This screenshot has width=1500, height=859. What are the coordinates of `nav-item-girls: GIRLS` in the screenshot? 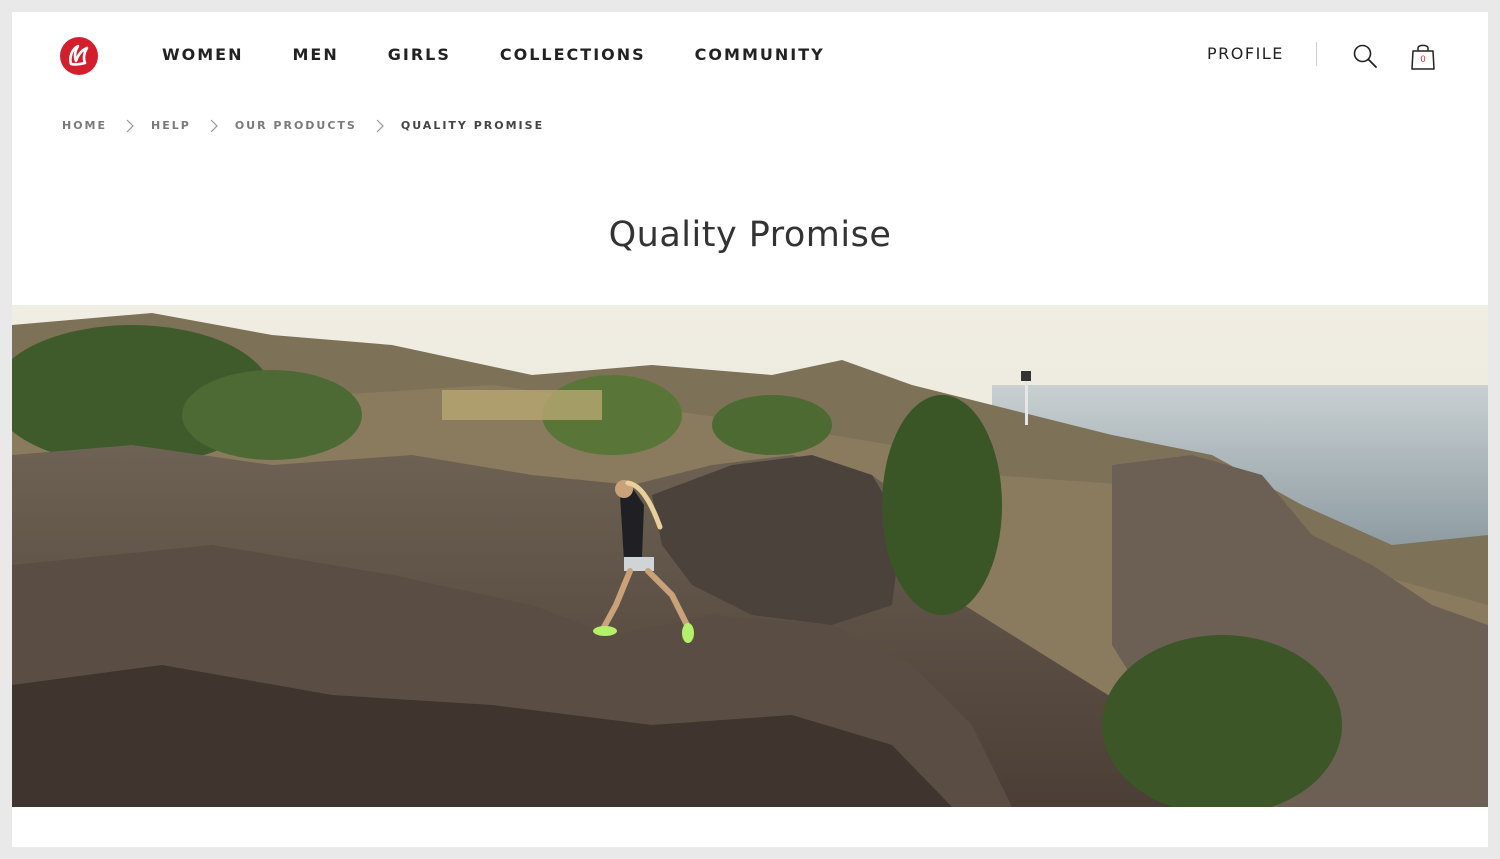 It's located at (419, 55).